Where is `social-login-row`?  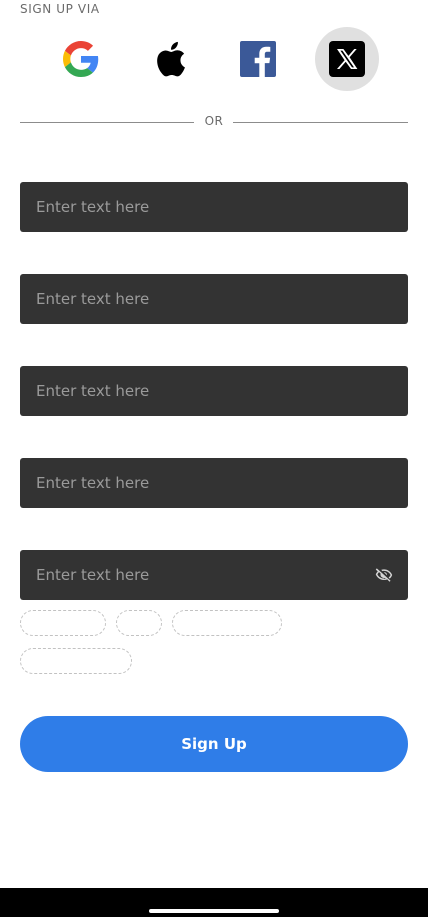 social-login-row is located at coordinates (214, 59).